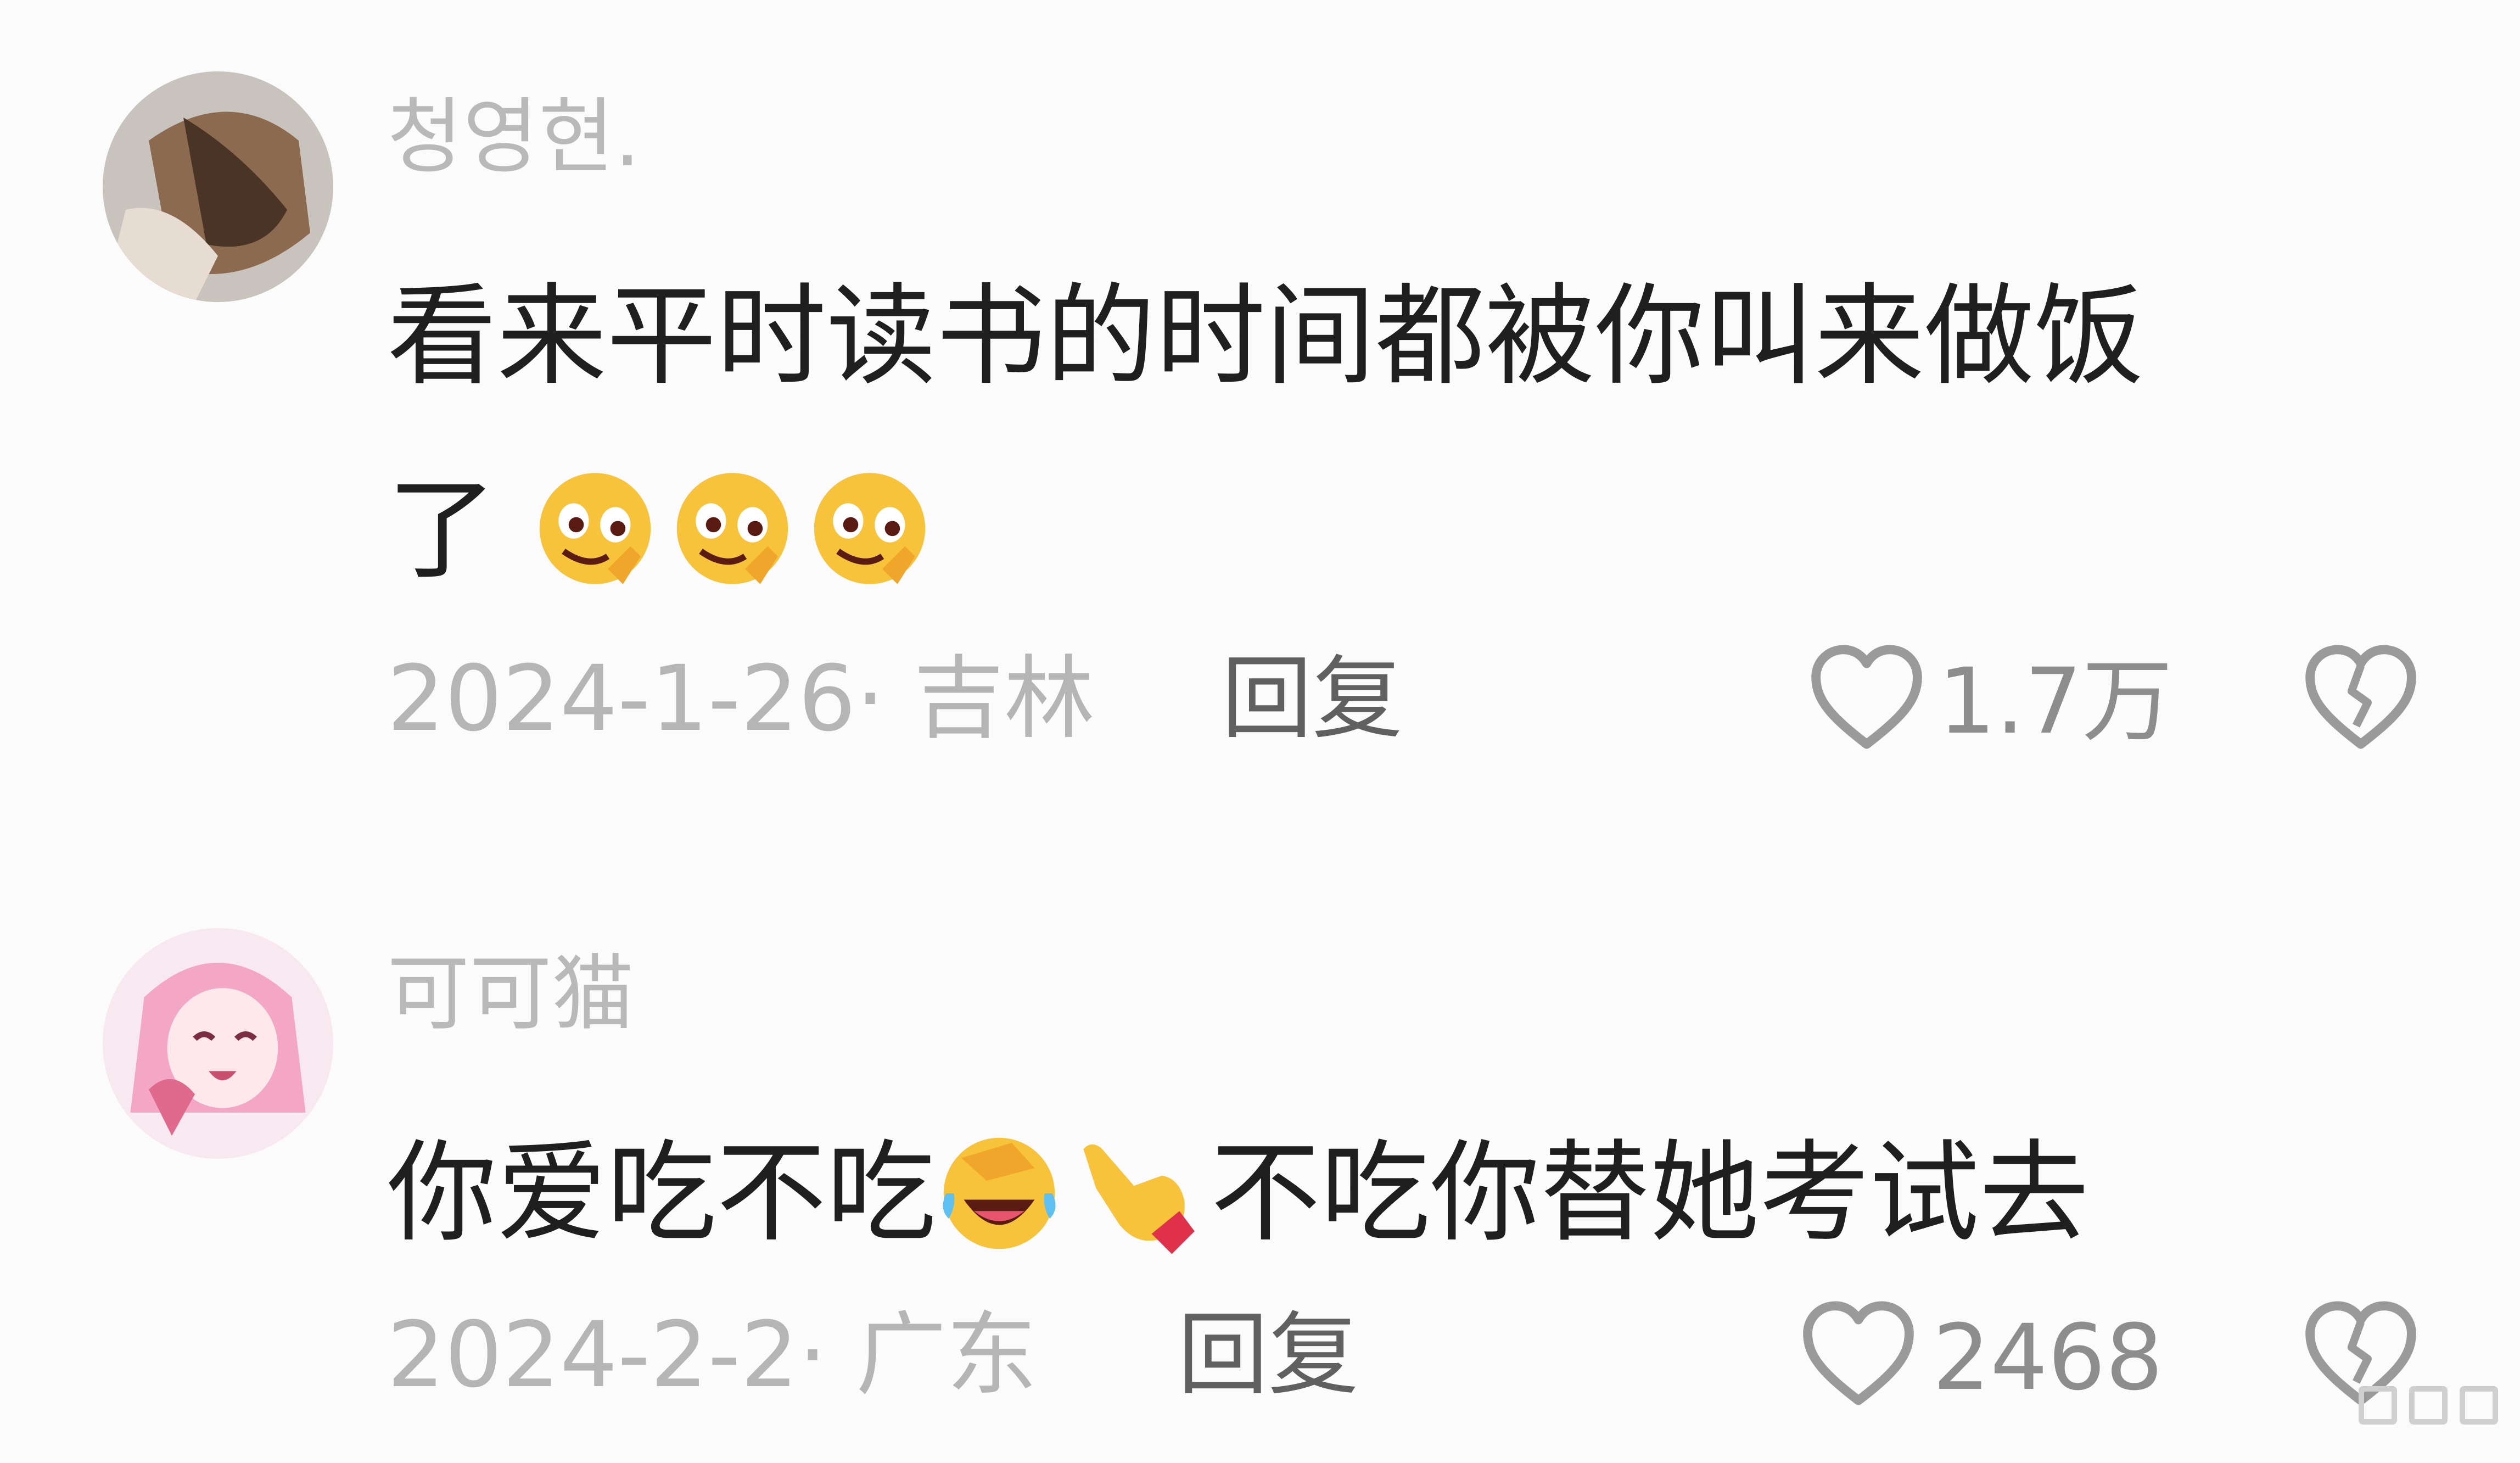  Describe the element at coordinates (1265, 336) in the screenshot. I see `comment-text-line1: 看来平时读书的时间都被你叫来做饭` at that location.